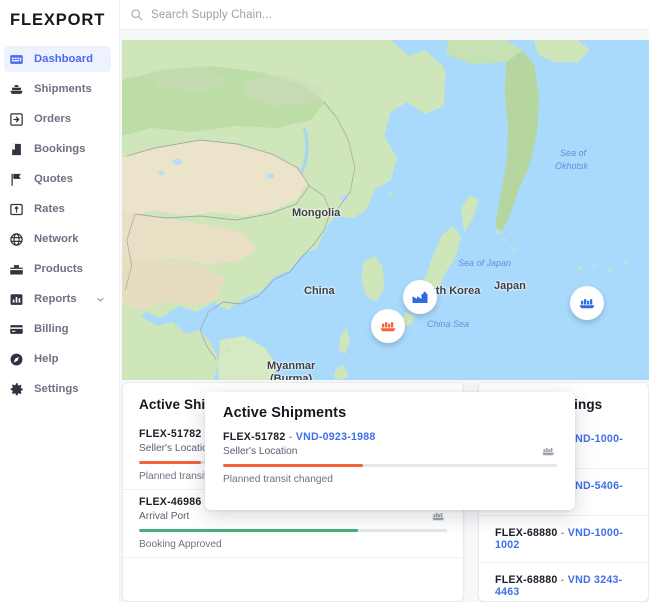 The height and width of the screenshot is (602, 649). What do you see at coordinates (53, 119) in the screenshot?
I see `sidebar-item-label: Orders` at bounding box center [53, 119].